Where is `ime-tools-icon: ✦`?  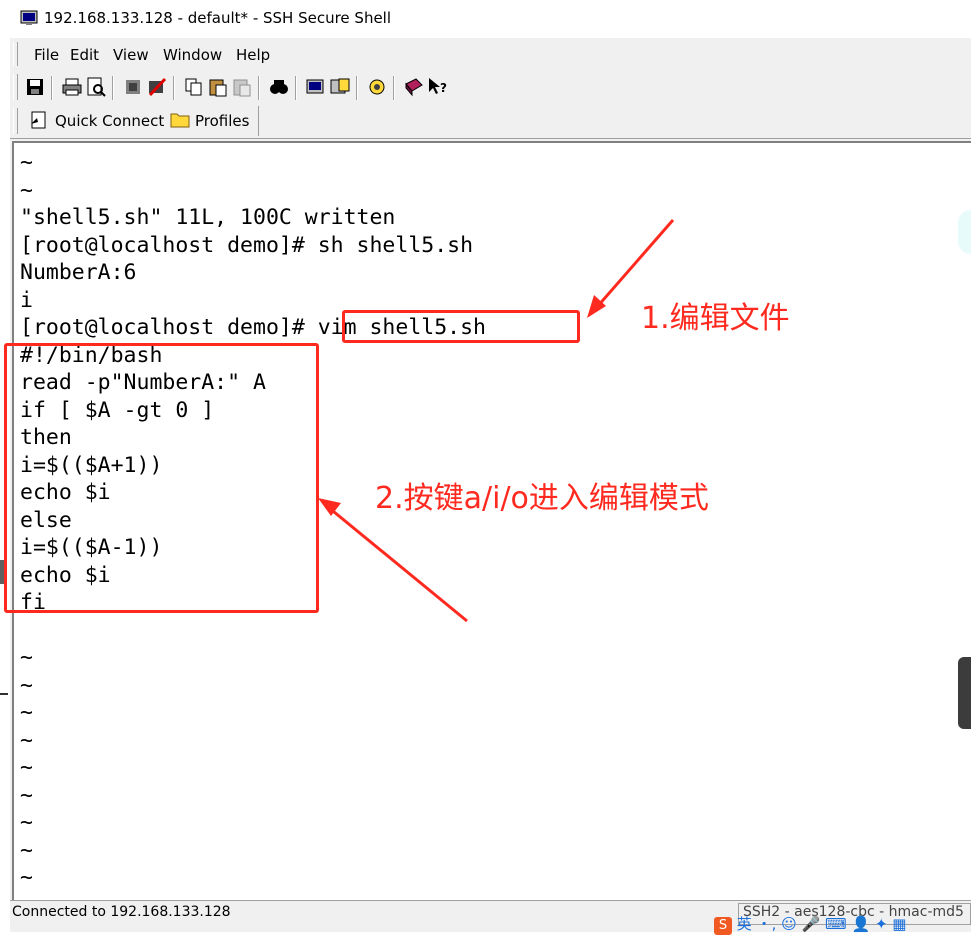 ime-tools-icon: ✦ is located at coordinates (881, 924).